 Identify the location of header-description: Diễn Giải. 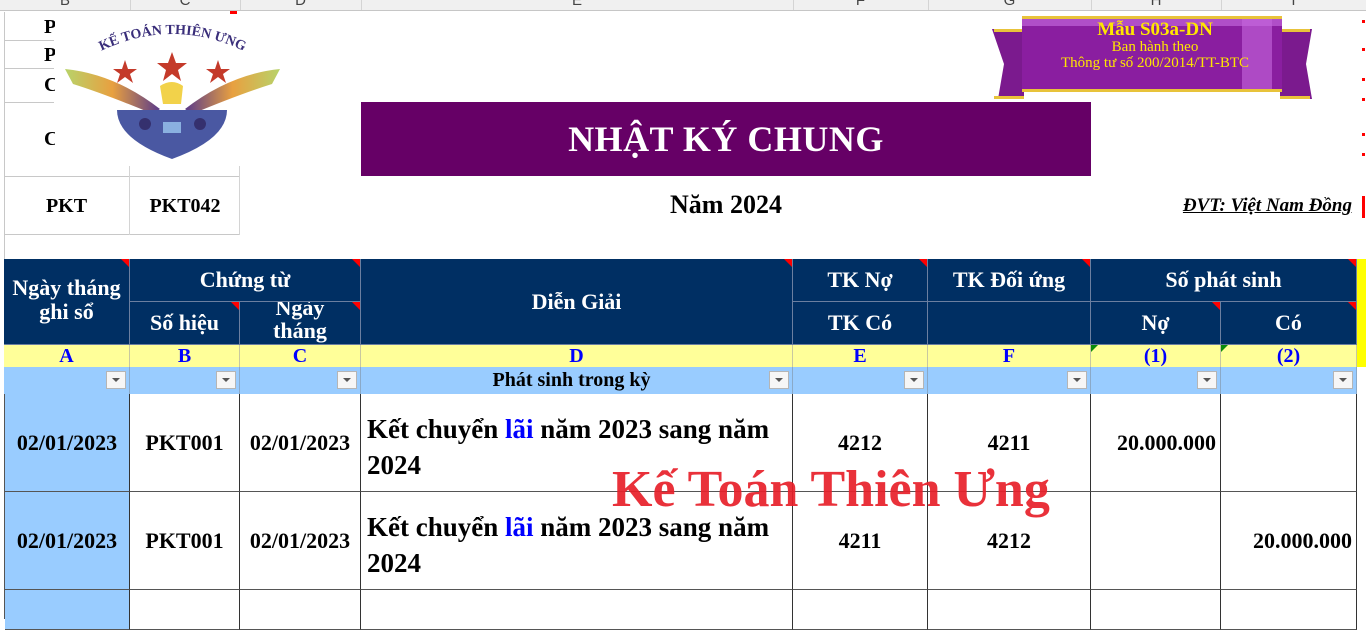
(577, 302).